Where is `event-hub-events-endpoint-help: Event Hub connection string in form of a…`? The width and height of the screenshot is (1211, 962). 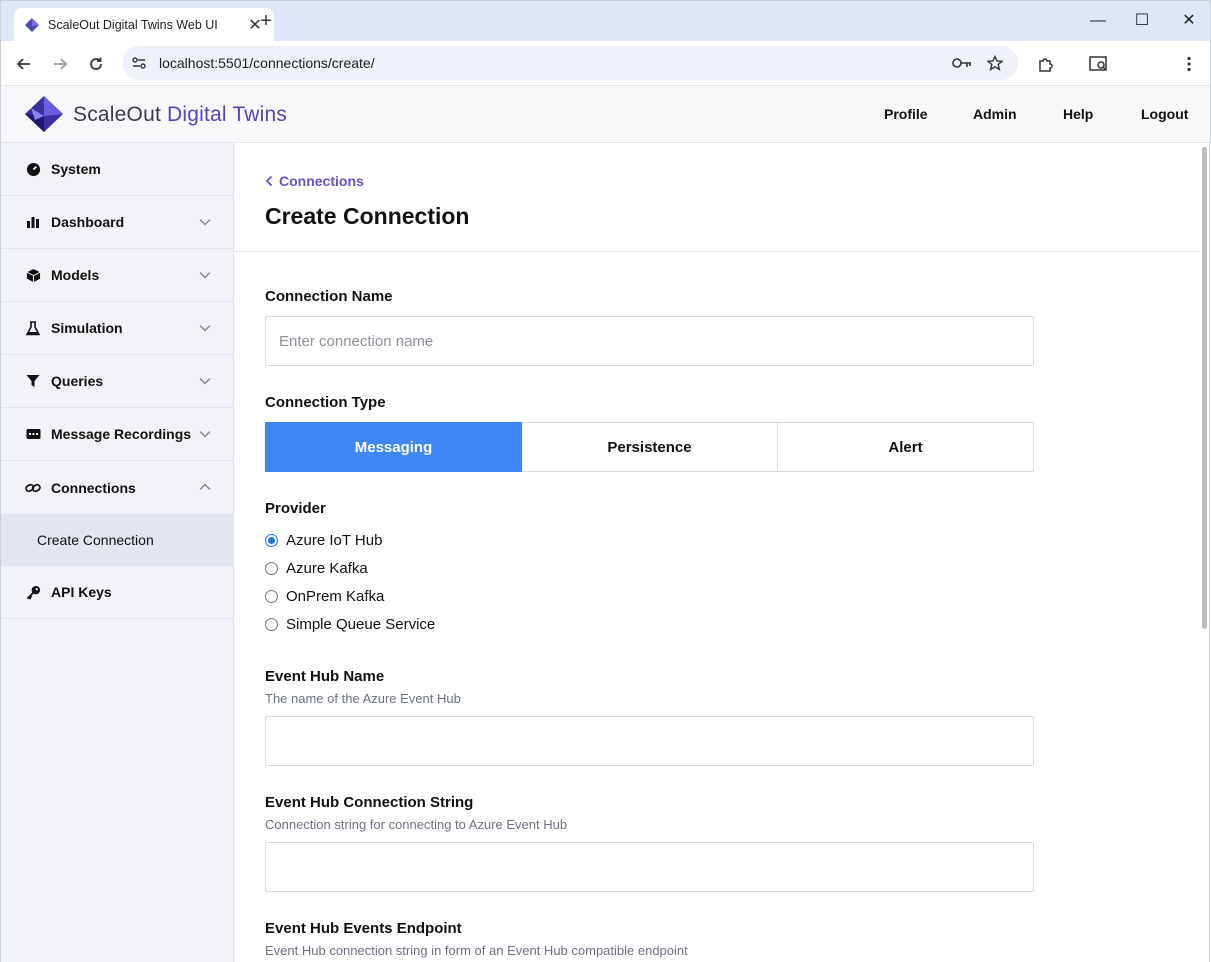
event-hub-events-endpoint-help: Event Hub connection string in form of a… is located at coordinates (476, 950).